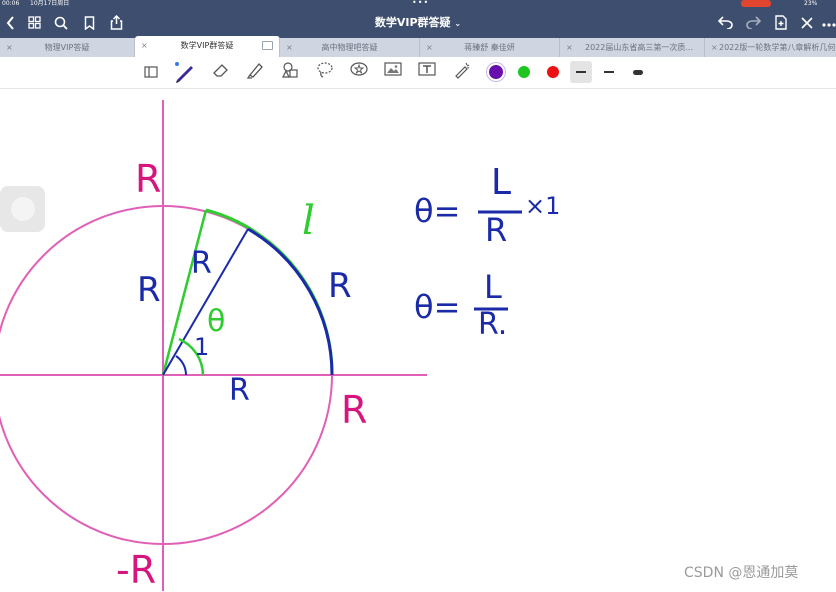  I want to click on color-green-swatch, so click(524, 72).